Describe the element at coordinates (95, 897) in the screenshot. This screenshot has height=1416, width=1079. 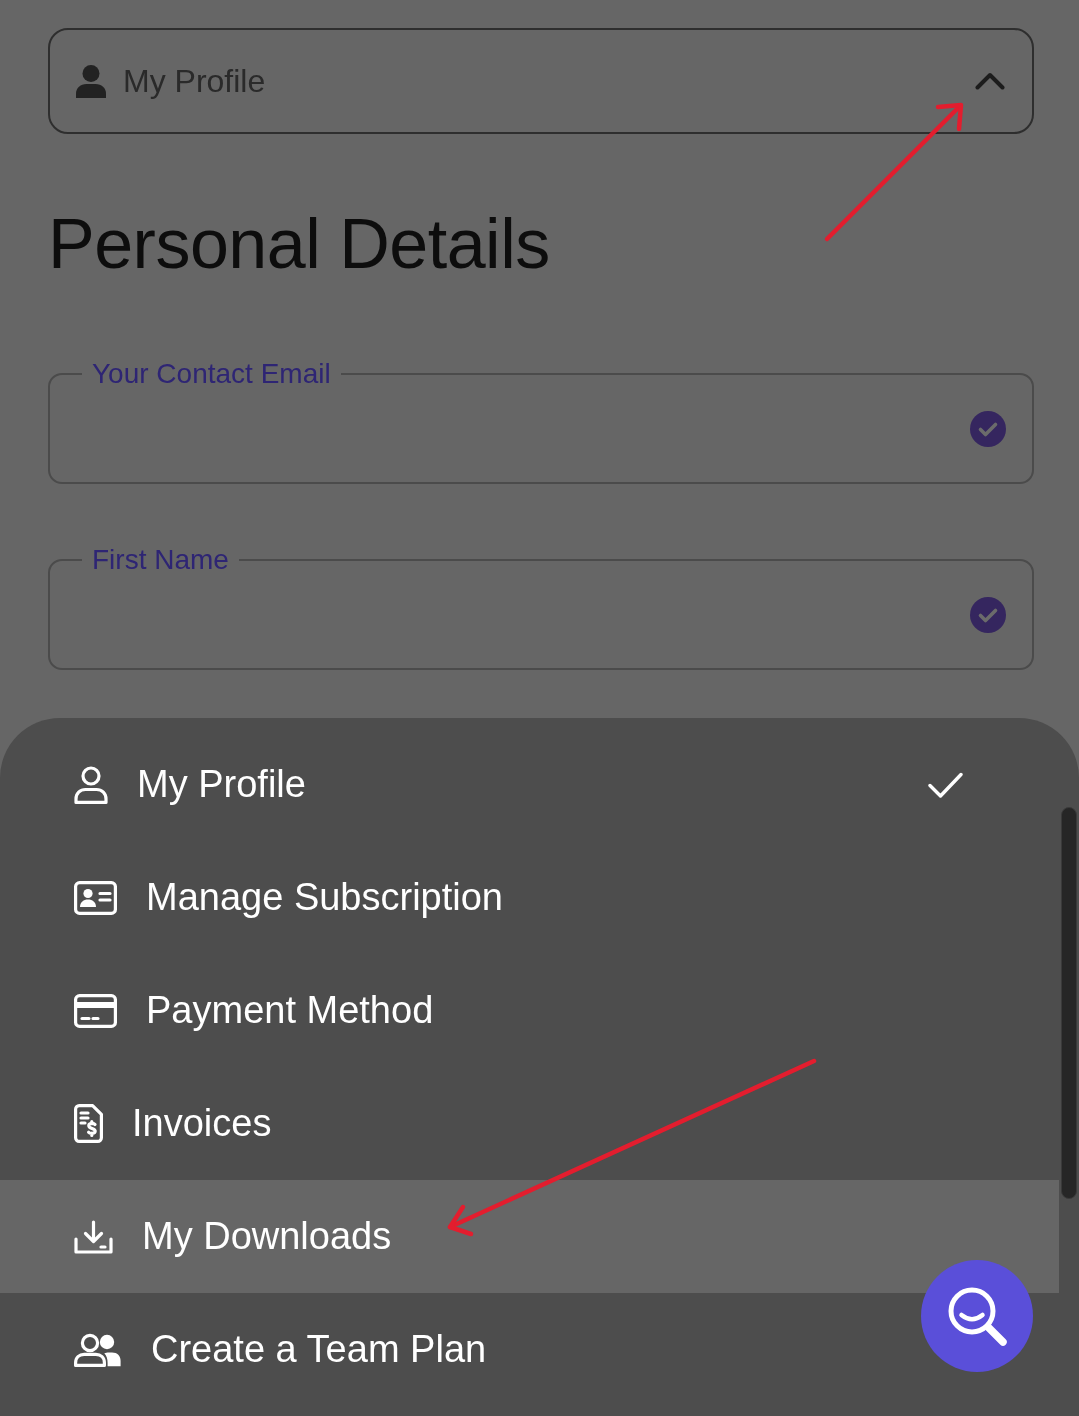
I see `id-card-icon` at that location.